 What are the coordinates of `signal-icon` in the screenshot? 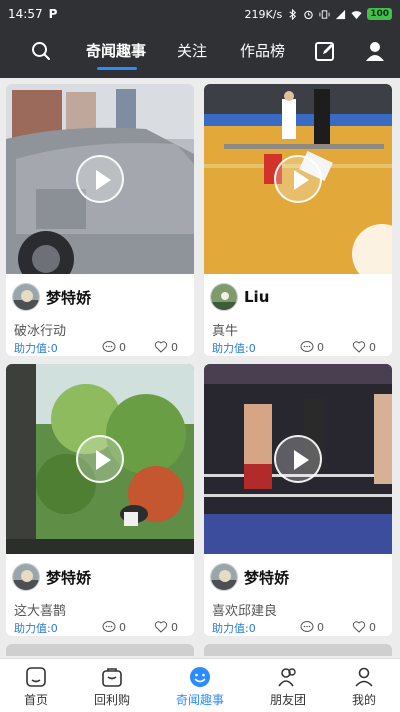 It's located at (341, 14).